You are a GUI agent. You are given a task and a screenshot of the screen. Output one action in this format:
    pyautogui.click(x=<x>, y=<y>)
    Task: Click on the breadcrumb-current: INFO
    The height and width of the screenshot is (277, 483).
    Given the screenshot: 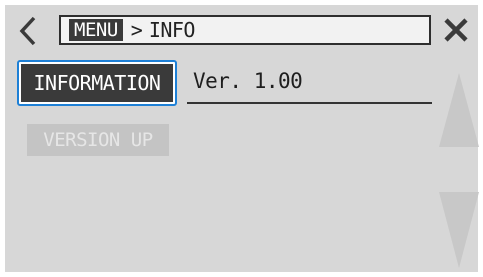 What is the action you would take?
    pyautogui.click(x=172, y=30)
    